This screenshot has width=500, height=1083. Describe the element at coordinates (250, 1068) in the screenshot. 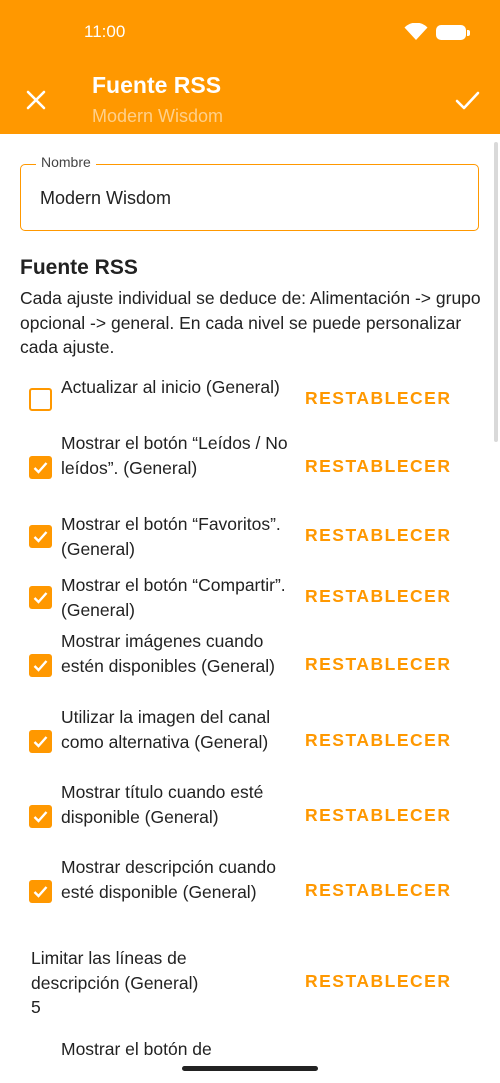

I see `home-indicator` at that location.